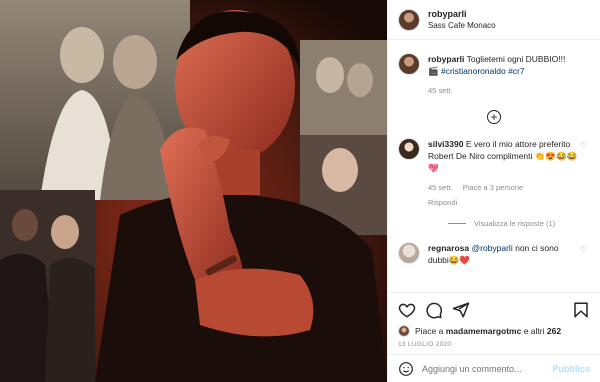 The height and width of the screenshot is (382, 600). I want to click on author-info: robyparli Sass Cafe Monaco, so click(462, 20).